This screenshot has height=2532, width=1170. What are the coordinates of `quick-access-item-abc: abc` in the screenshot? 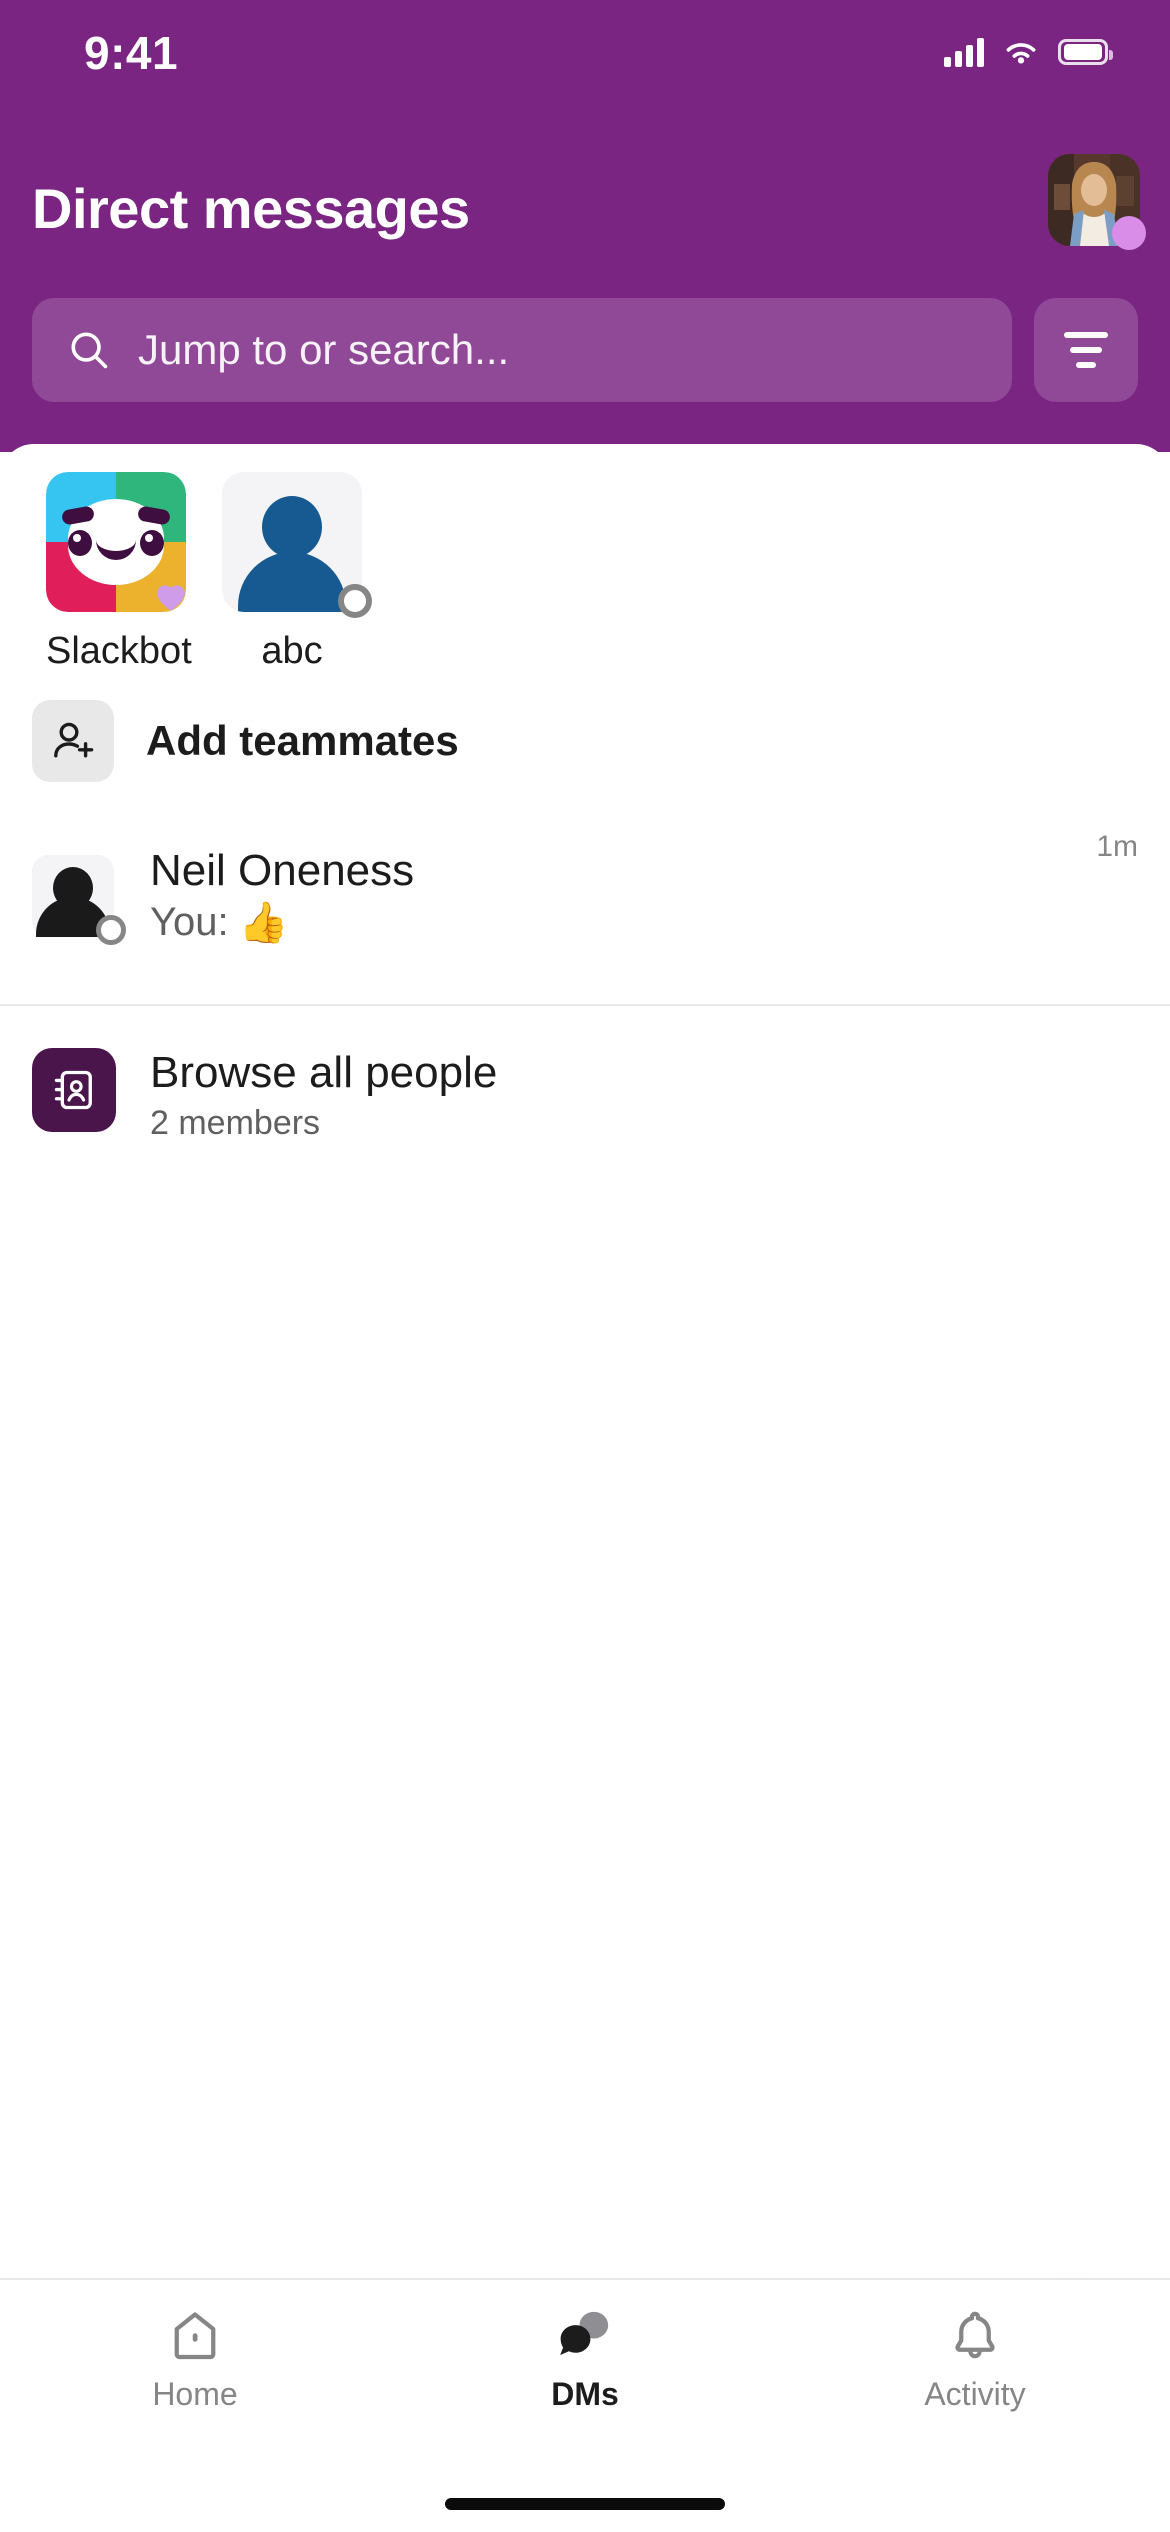 It's located at (297, 572).